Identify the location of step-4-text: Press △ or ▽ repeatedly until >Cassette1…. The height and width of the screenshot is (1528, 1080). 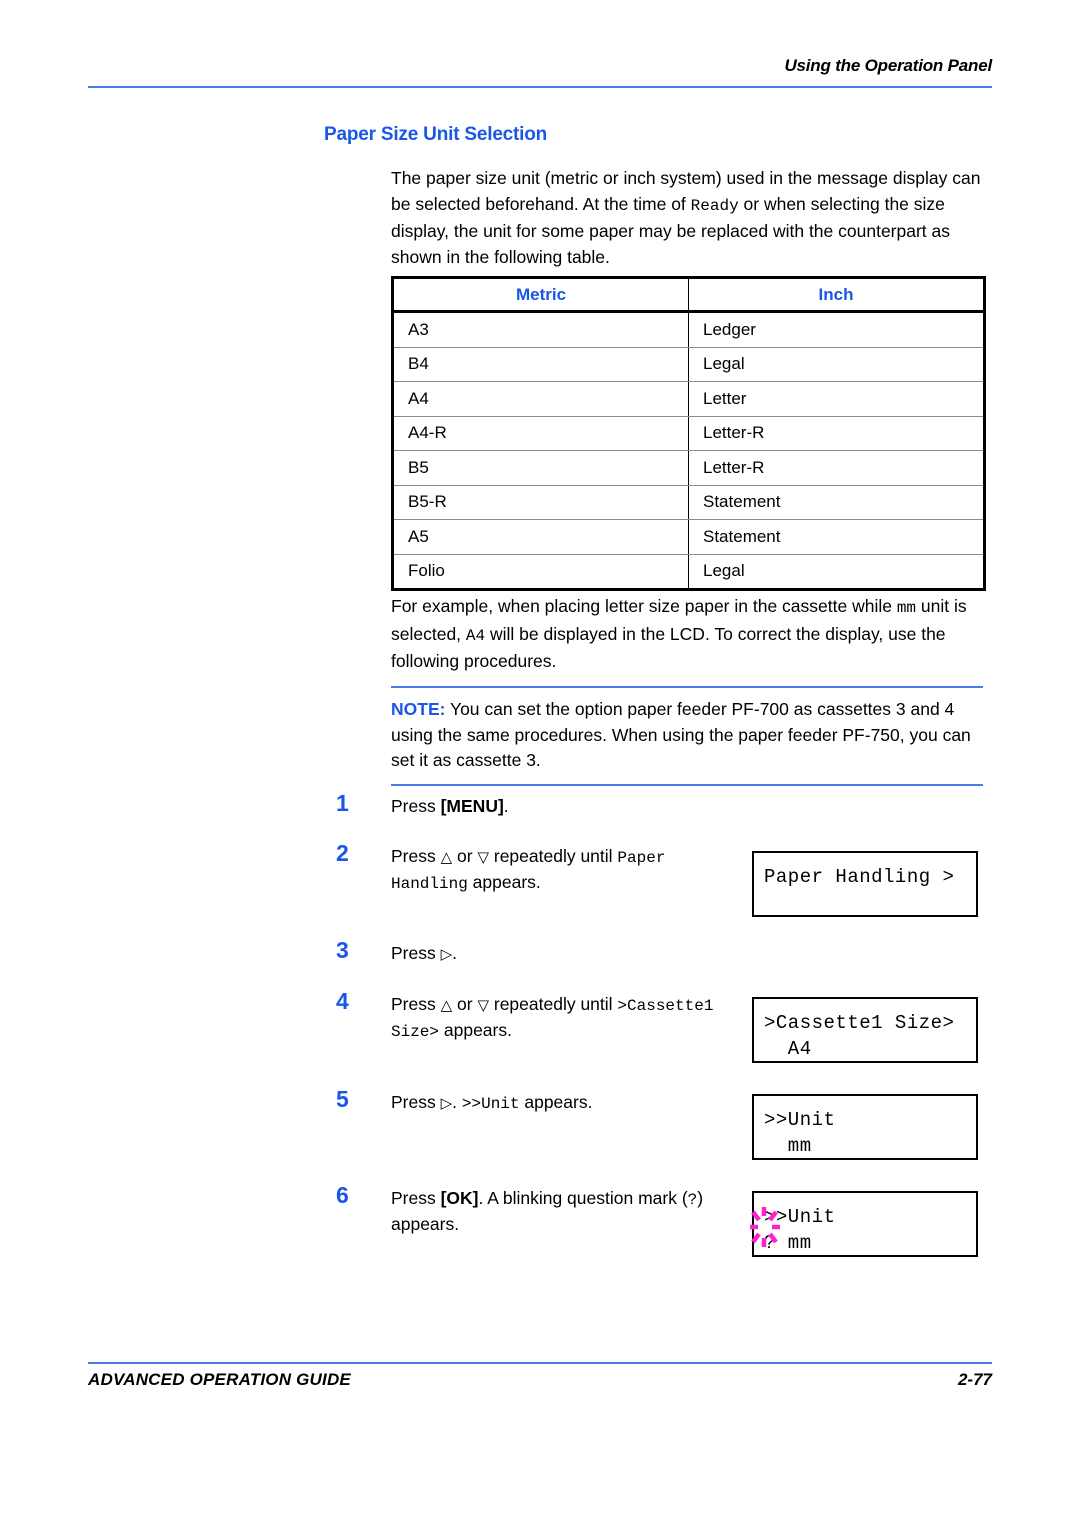
(566, 1018).